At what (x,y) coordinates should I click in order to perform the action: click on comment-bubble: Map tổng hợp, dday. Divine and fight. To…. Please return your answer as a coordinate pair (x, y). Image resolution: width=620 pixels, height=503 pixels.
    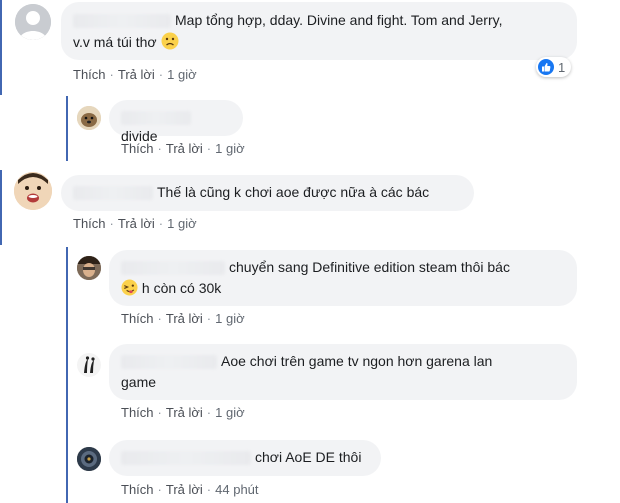
    Looking at the image, I should click on (319, 31).